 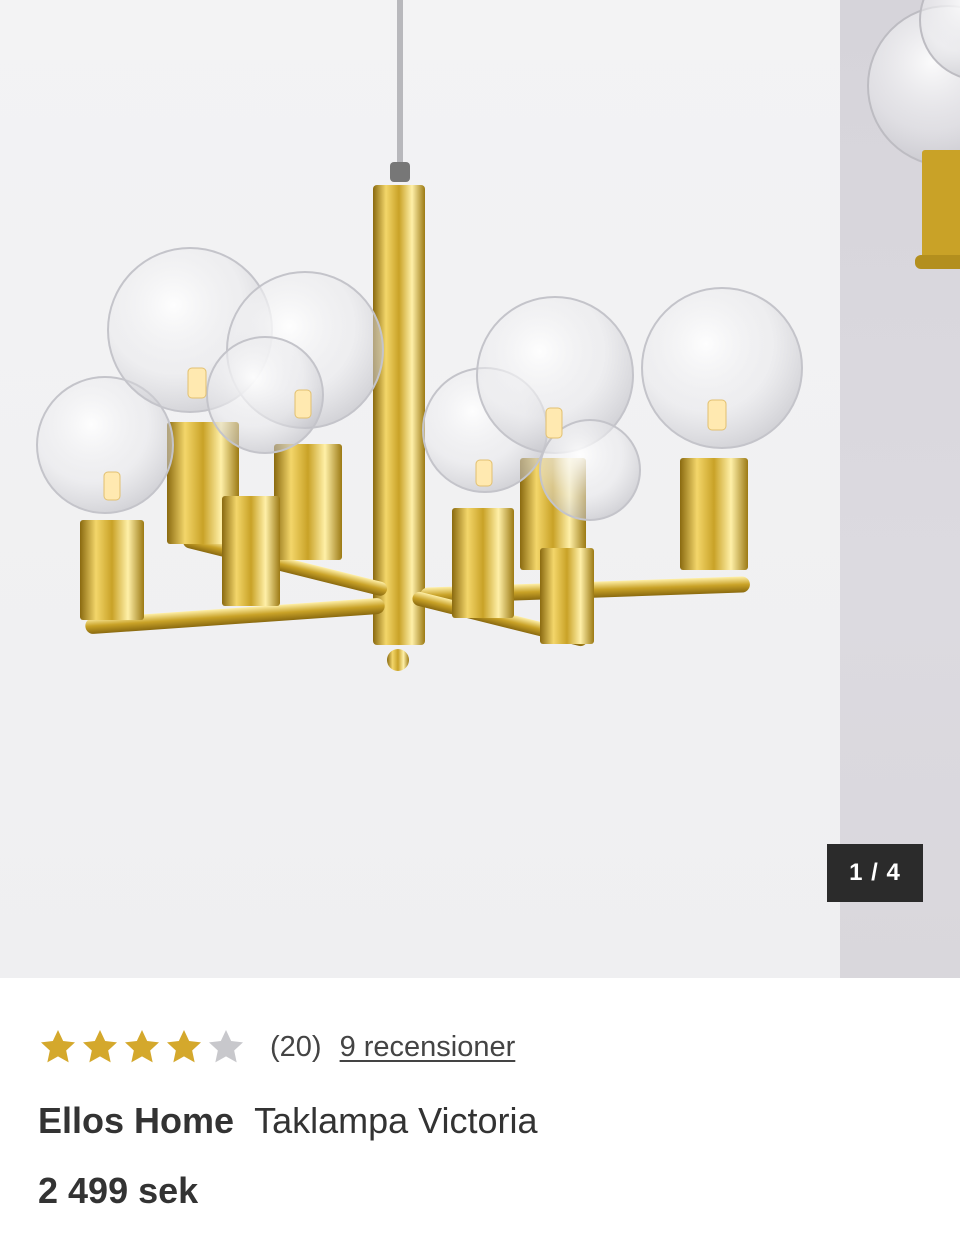 What do you see at coordinates (428, 1047) in the screenshot?
I see `reviews-link: 9 recensioner` at bounding box center [428, 1047].